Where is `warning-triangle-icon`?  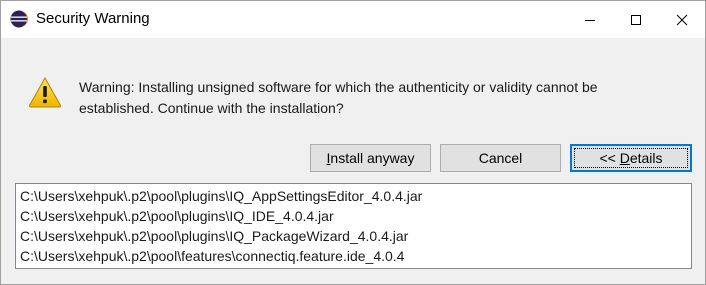
warning-triangle-icon is located at coordinates (45, 92).